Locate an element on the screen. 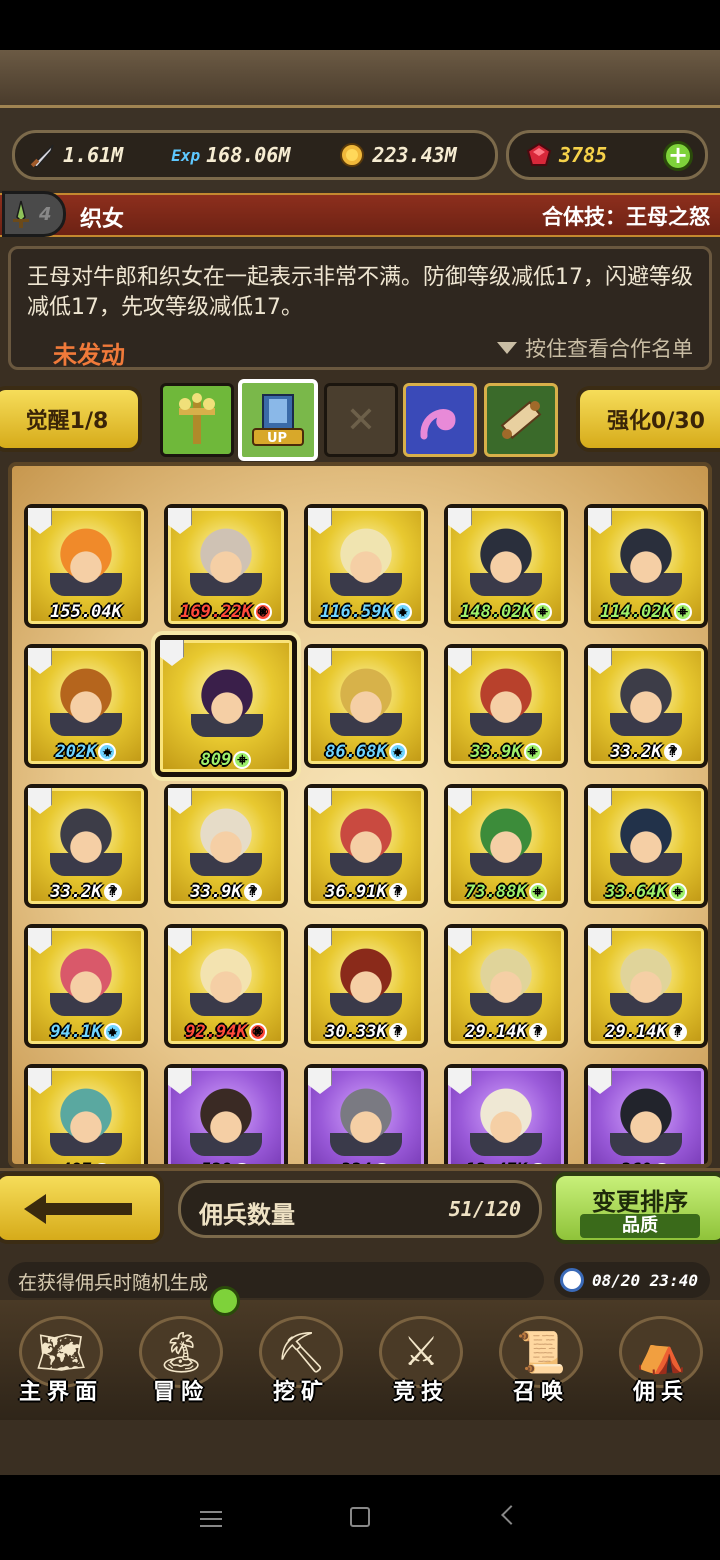 This screenshot has height=1560, width=720. skill-level: 4 is located at coordinates (45, 214).